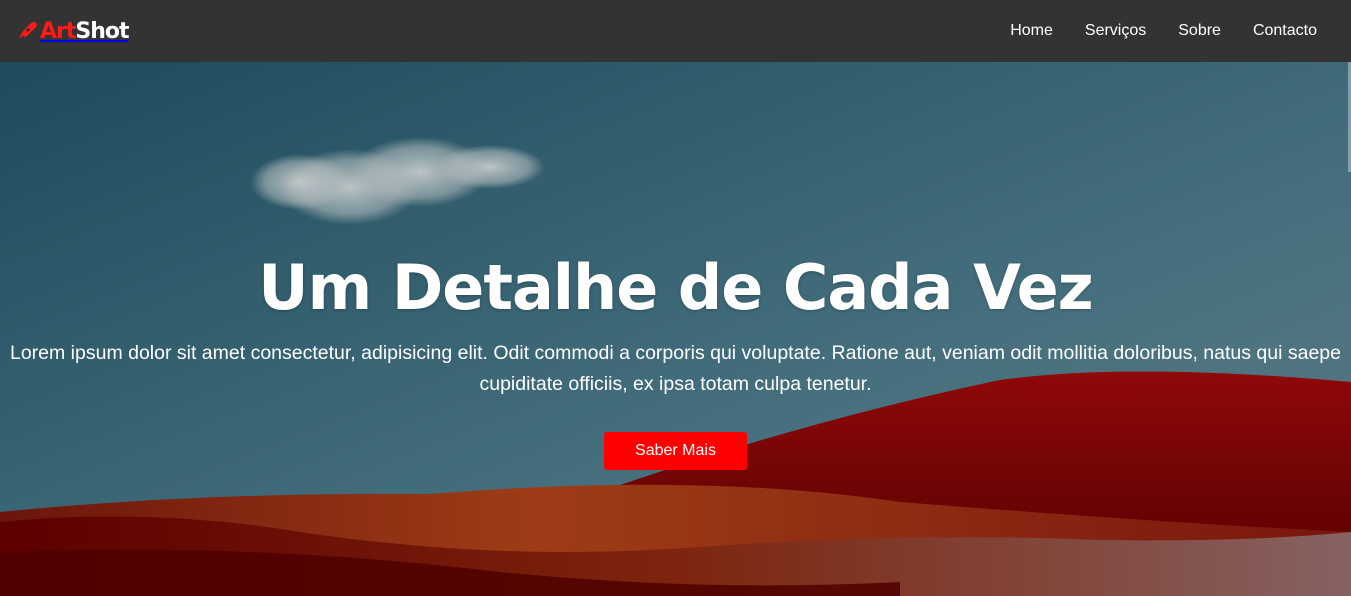 Image resolution: width=1351 pixels, height=596 pixels. I want to click on saber-mais-button: Saber Mais, so click(675, 451).